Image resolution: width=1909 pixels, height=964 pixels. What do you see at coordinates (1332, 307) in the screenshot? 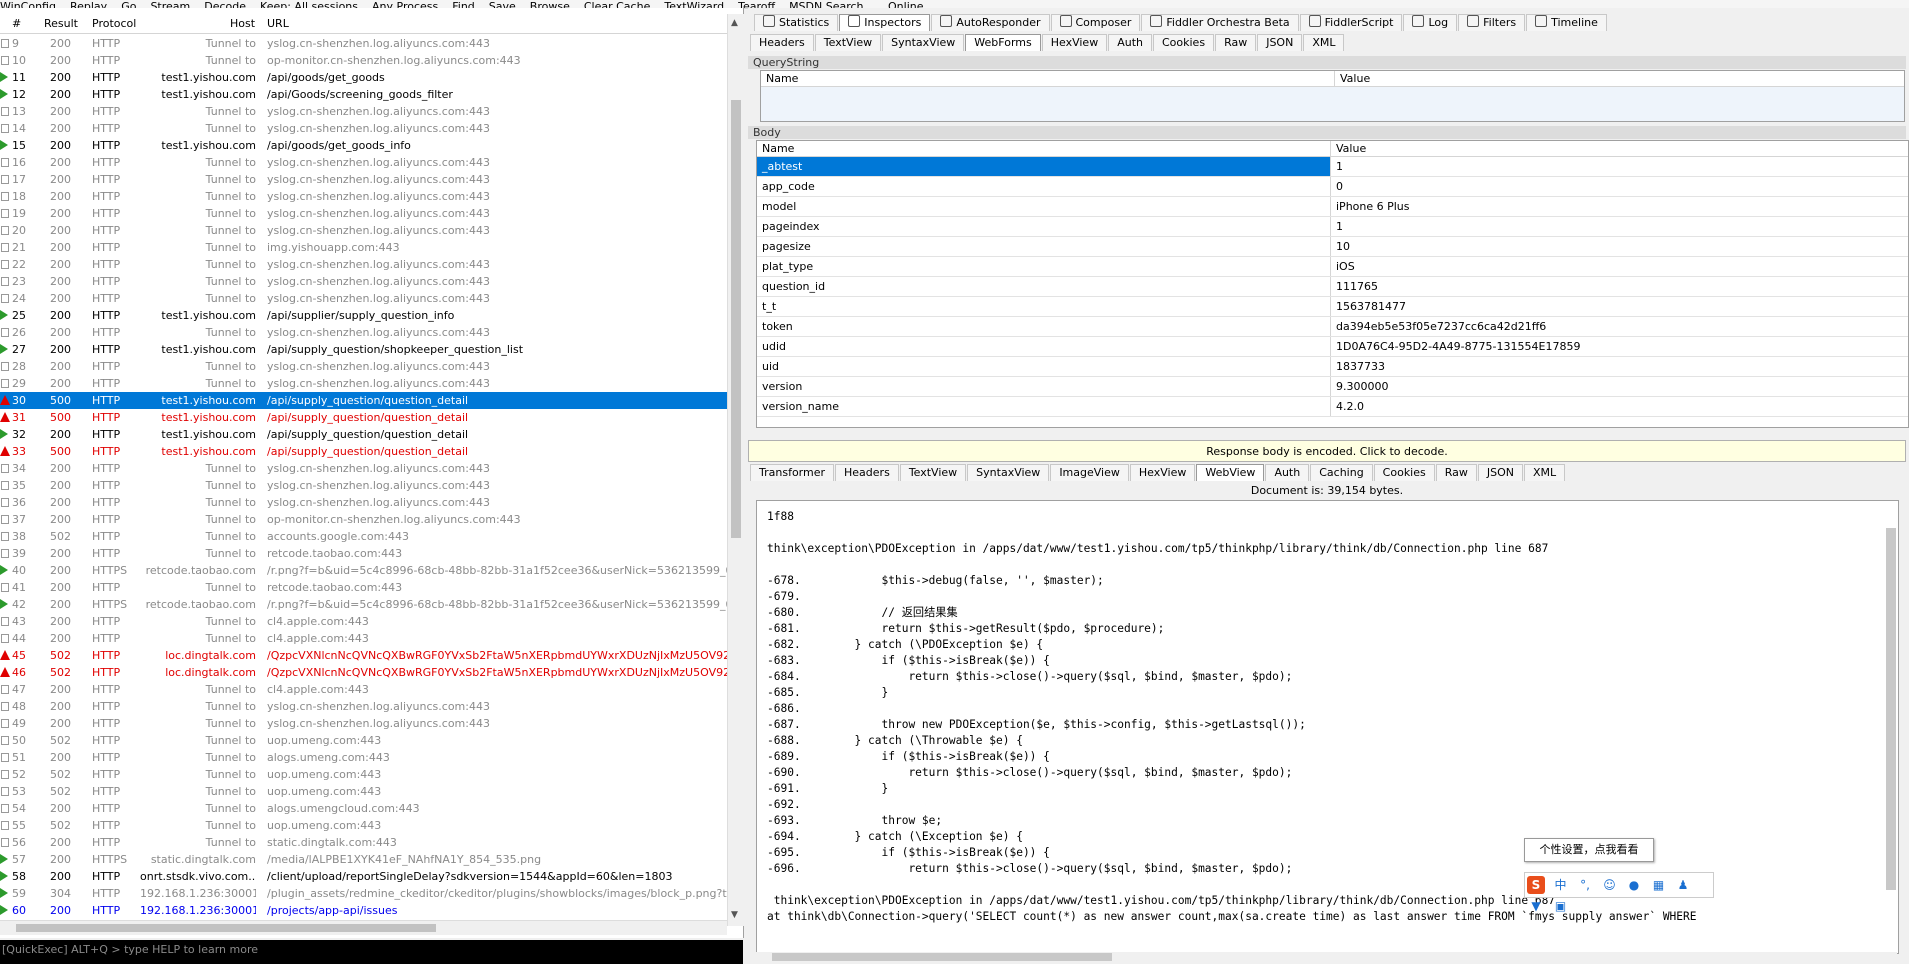
I see `body-row: t_t 1563781477` at bounding box center [1332, 307].